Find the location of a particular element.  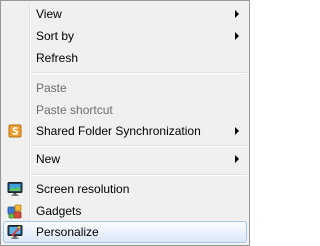

screen-resolution-icon is located at coordinates (15, 189).